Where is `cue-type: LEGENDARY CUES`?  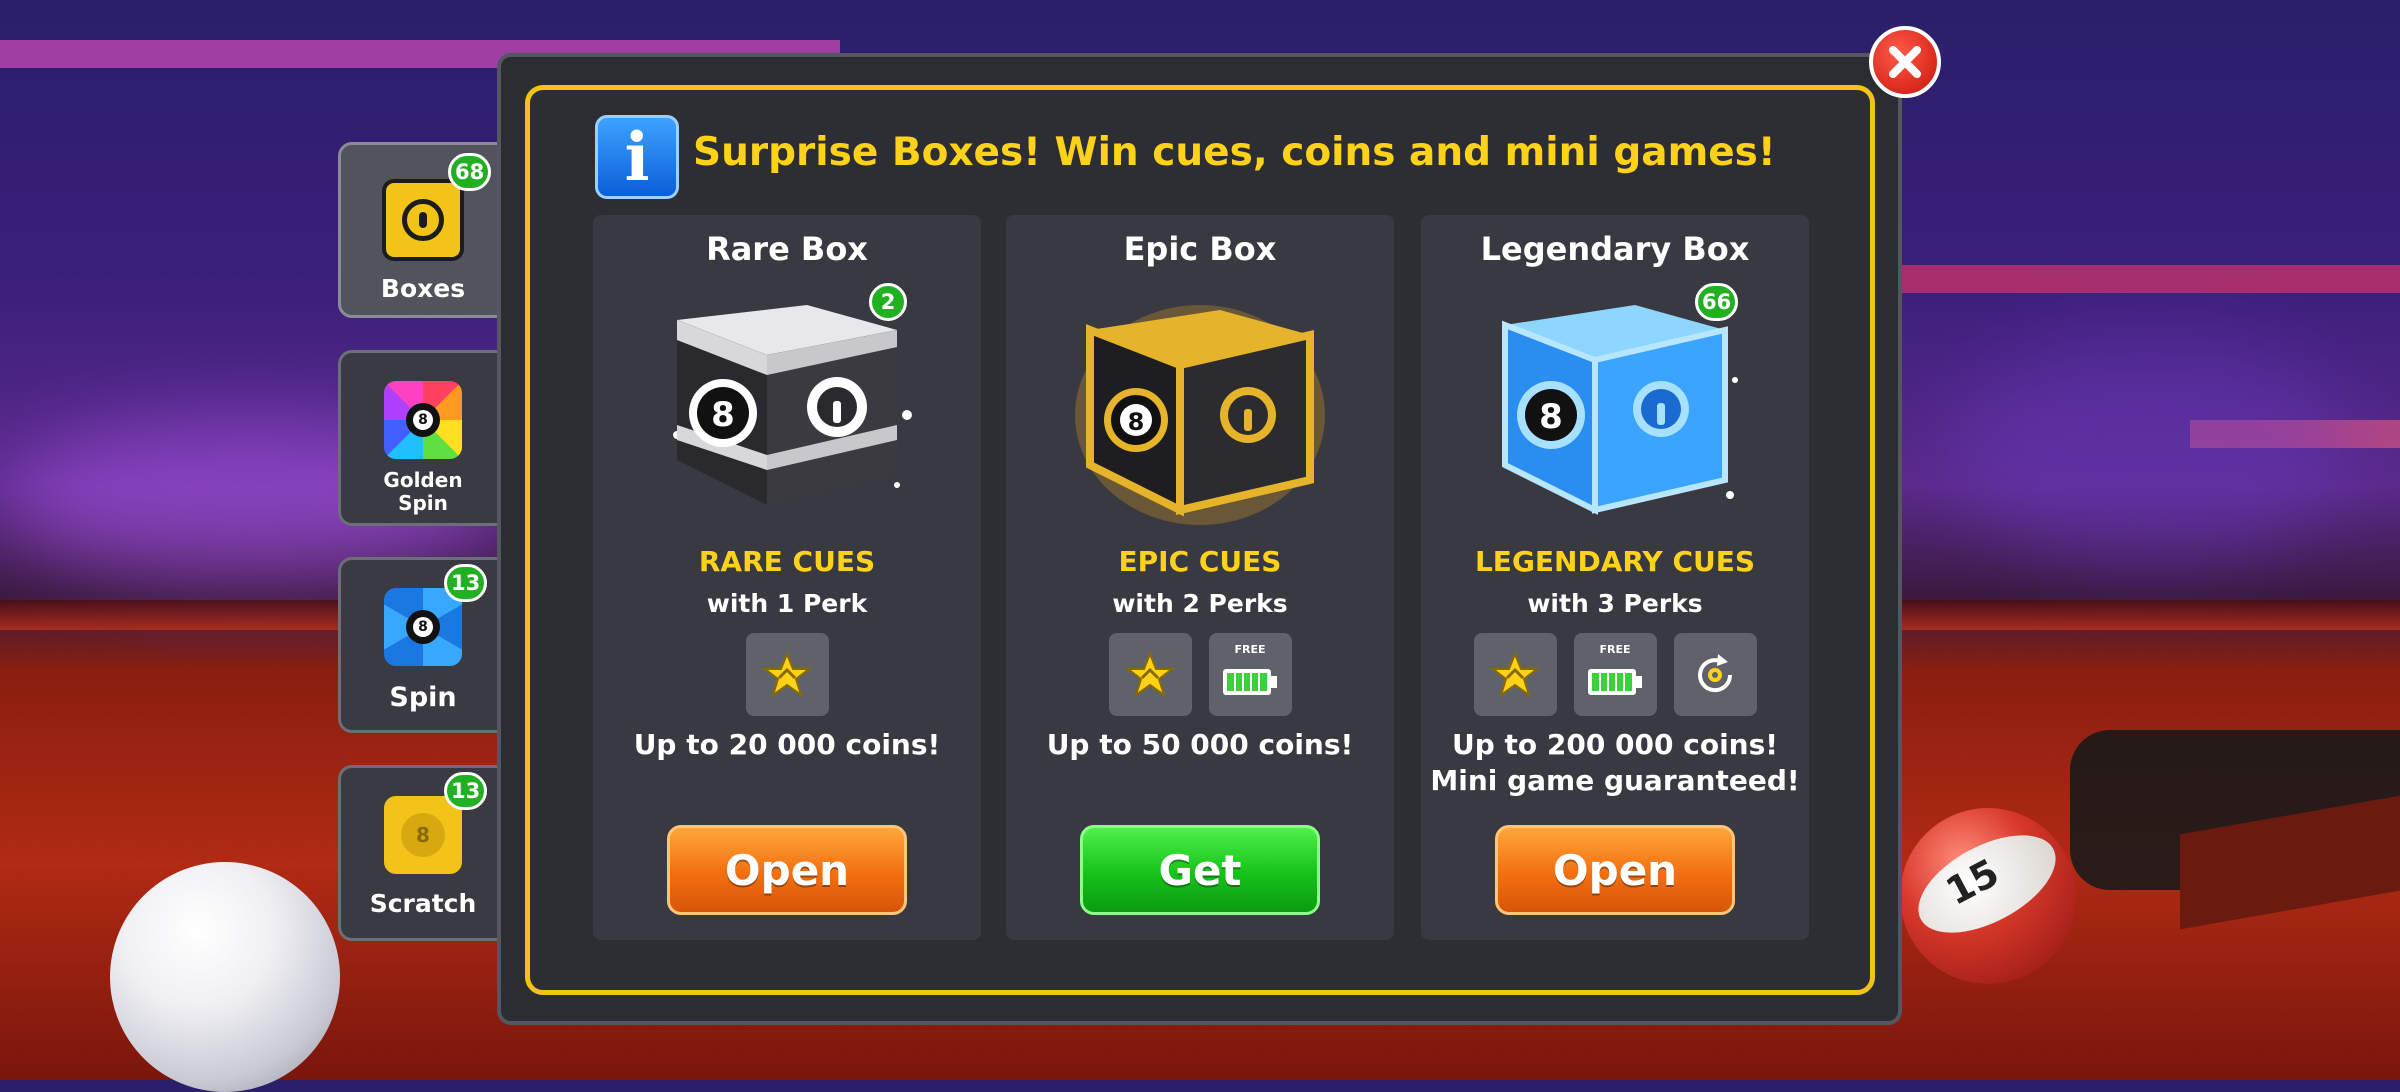 cue-type: LEGENDARY CUES is located at coordinates (1615, 561).